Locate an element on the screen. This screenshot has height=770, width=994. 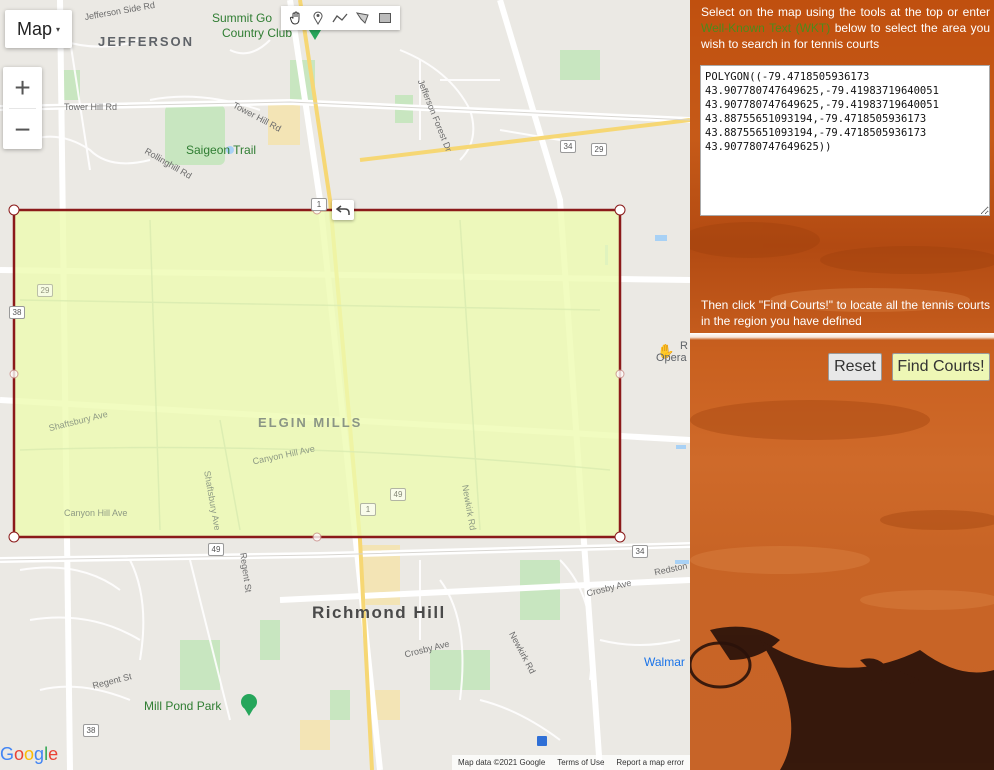
marker-icon is located at coordinates (318, 18).